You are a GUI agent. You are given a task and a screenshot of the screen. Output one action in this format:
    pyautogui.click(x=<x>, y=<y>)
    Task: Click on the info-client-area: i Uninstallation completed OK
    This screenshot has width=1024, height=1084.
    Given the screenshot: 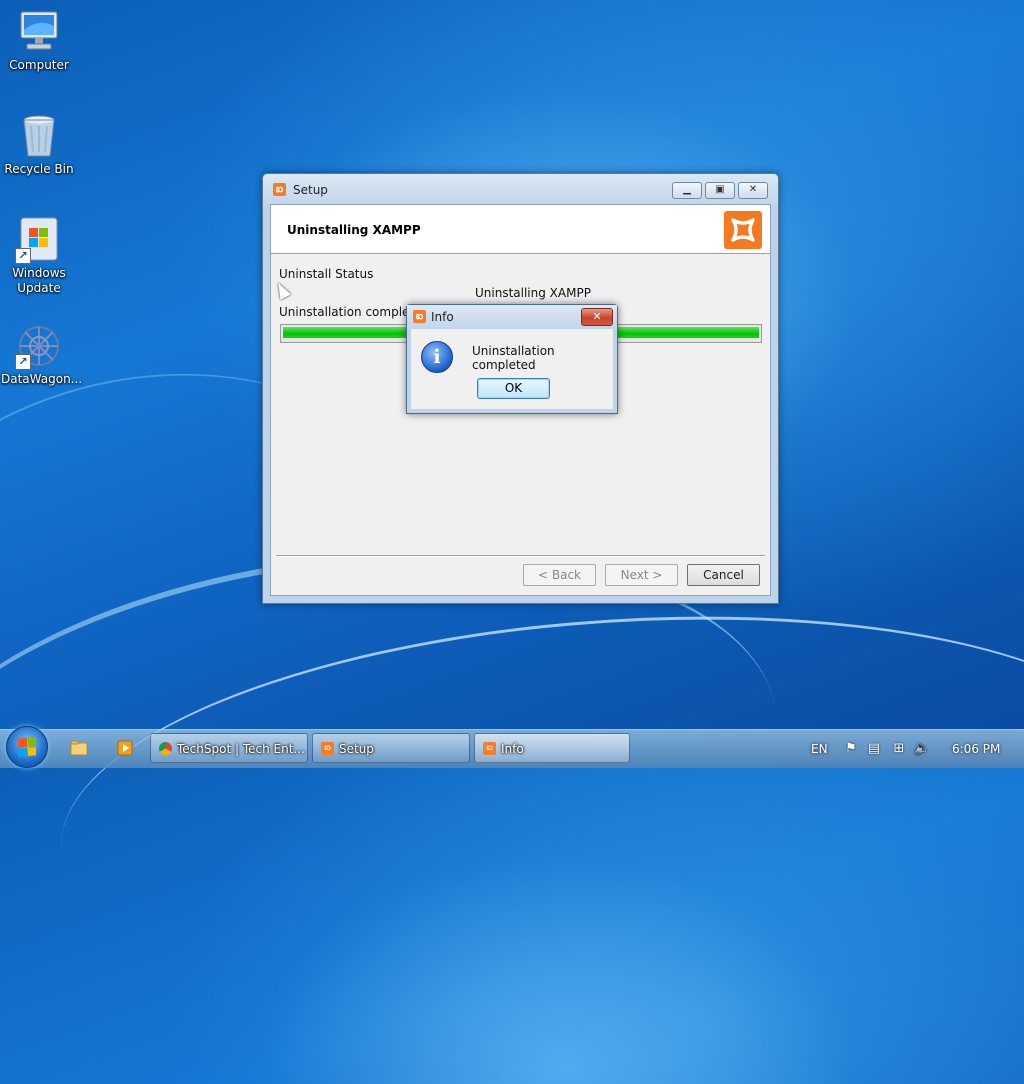 What is the action you would take?
    pyautogui.click(x=512, y=369)
    